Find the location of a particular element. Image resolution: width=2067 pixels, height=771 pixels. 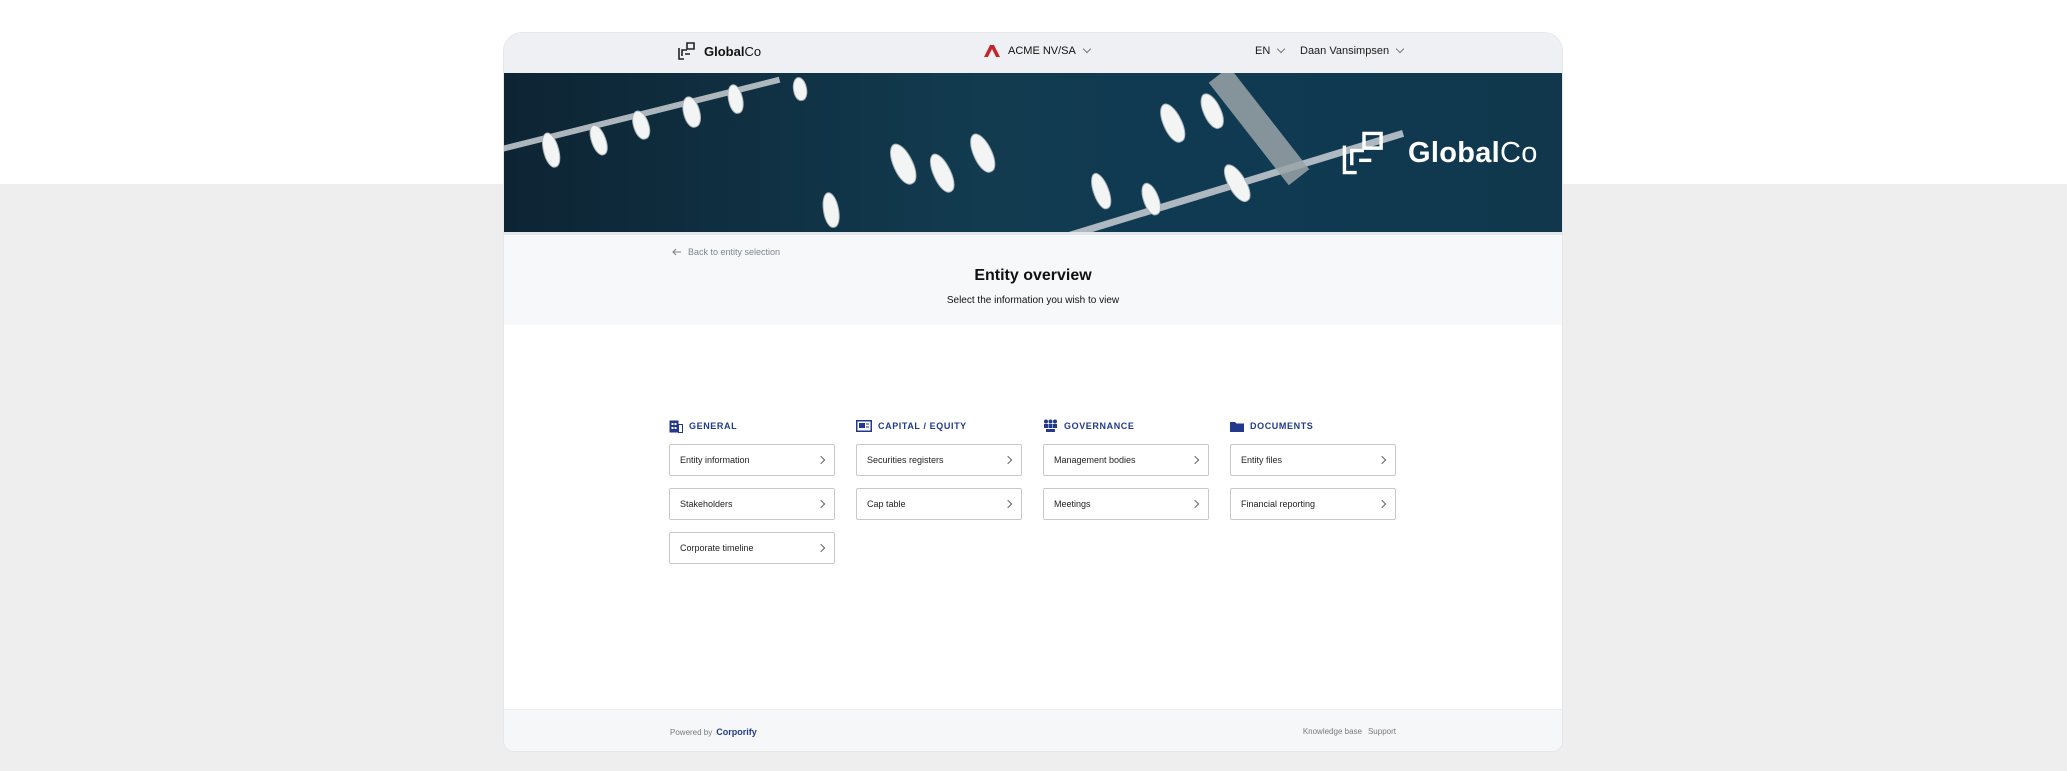

folder-icon is located at coordinates (1237, 426).